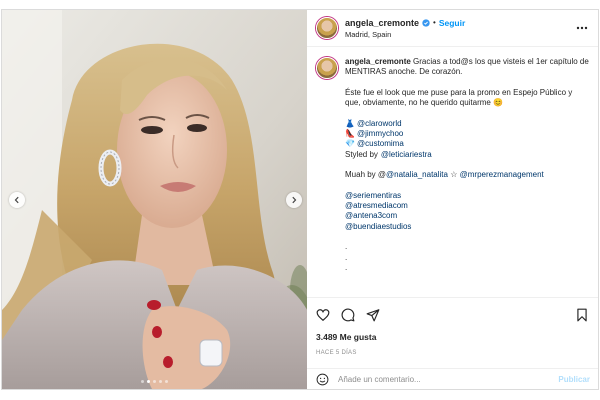 The image size is (600, 400). What do you see at coordinates (323, 315) in the screenshot?
I see `heart-icon` at bounding box center [323, 315].